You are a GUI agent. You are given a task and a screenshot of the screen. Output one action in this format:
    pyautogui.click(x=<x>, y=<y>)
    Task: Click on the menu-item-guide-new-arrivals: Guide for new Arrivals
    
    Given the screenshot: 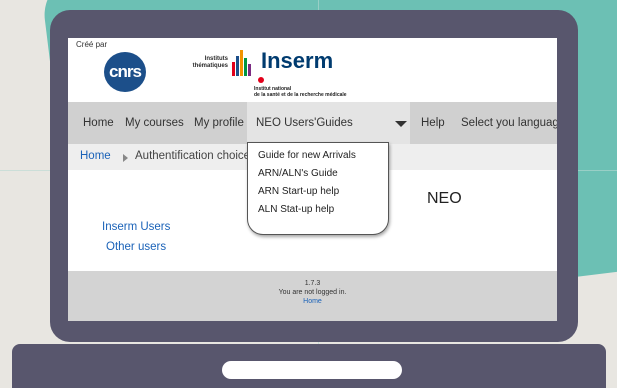 What is the action you would take?
    pyautogui.click(x=307, y=155)
    